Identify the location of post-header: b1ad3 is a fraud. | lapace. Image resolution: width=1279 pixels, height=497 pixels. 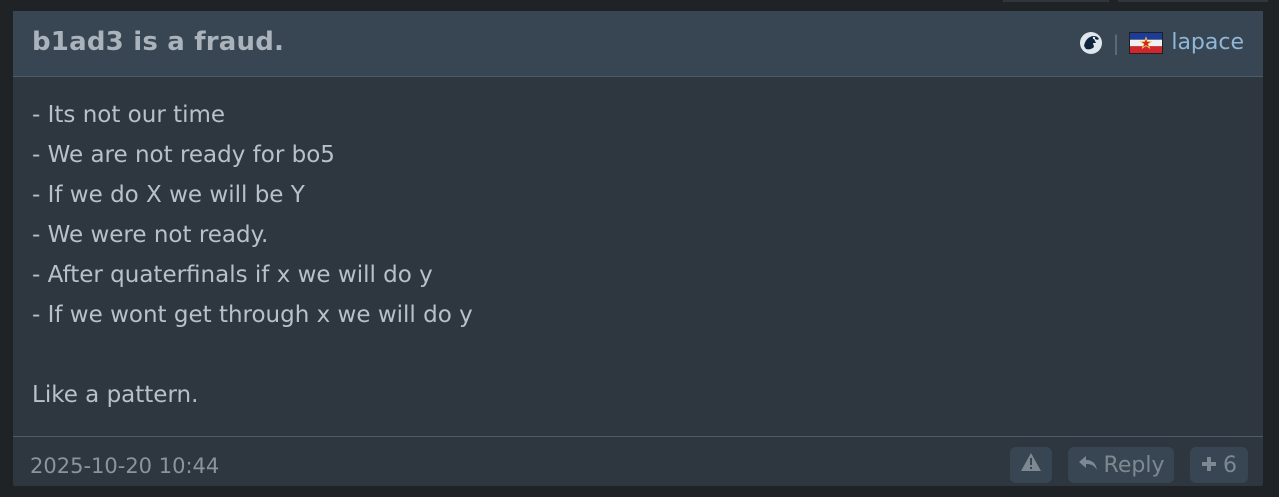
(638, 44).